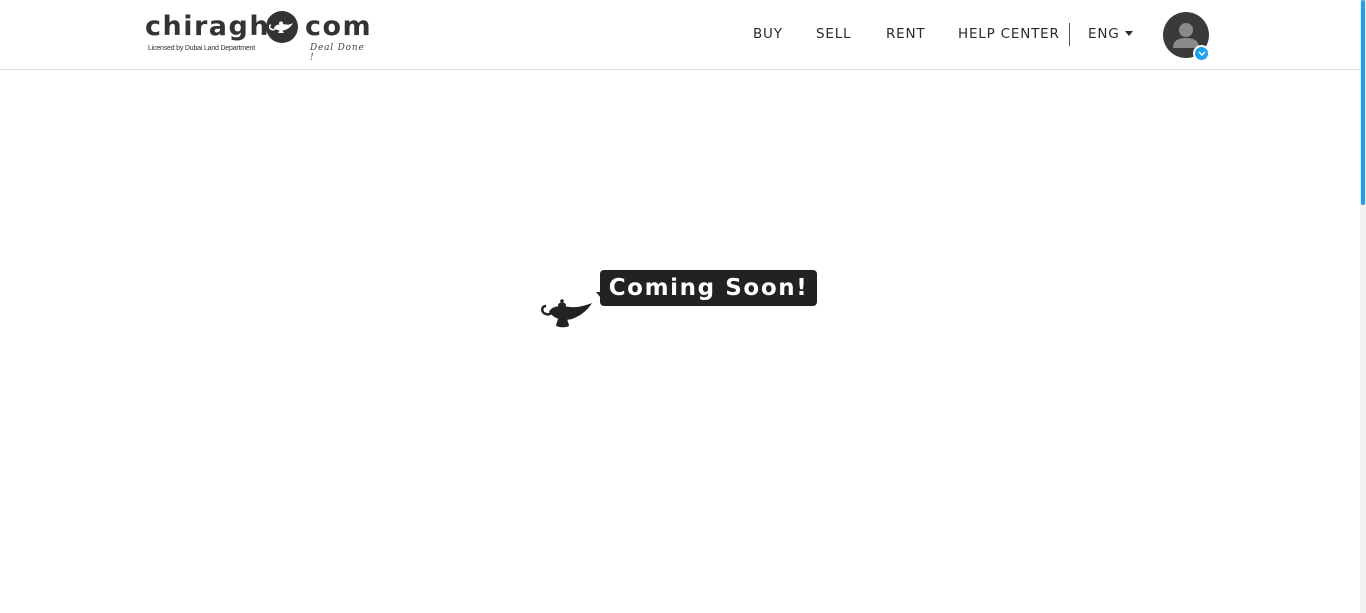 The width and height of the screenshot is (1366, 613). I want to click on caret-down-icon, so click(1128, 33).